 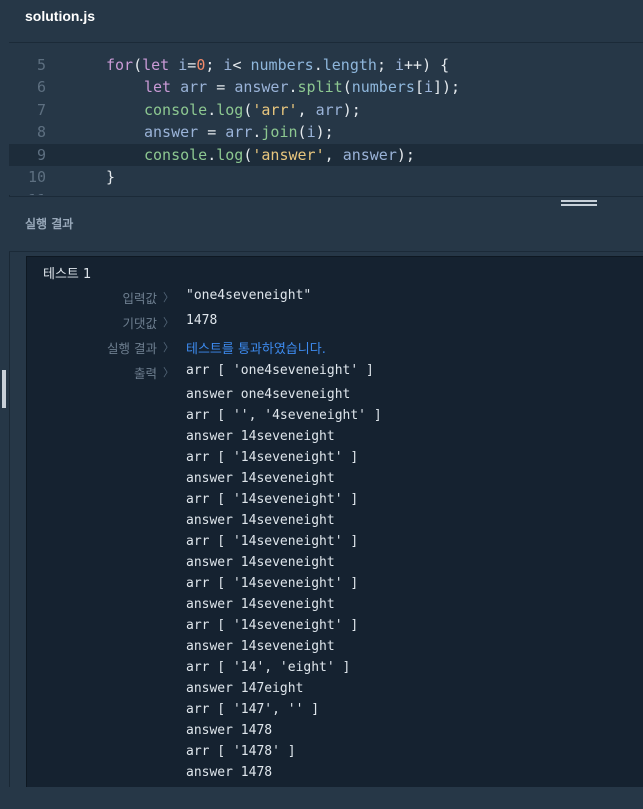 I want to click on code-line: 5 for(let i=0; i< numbers.length; i++) {, so click(x=326, y=65).